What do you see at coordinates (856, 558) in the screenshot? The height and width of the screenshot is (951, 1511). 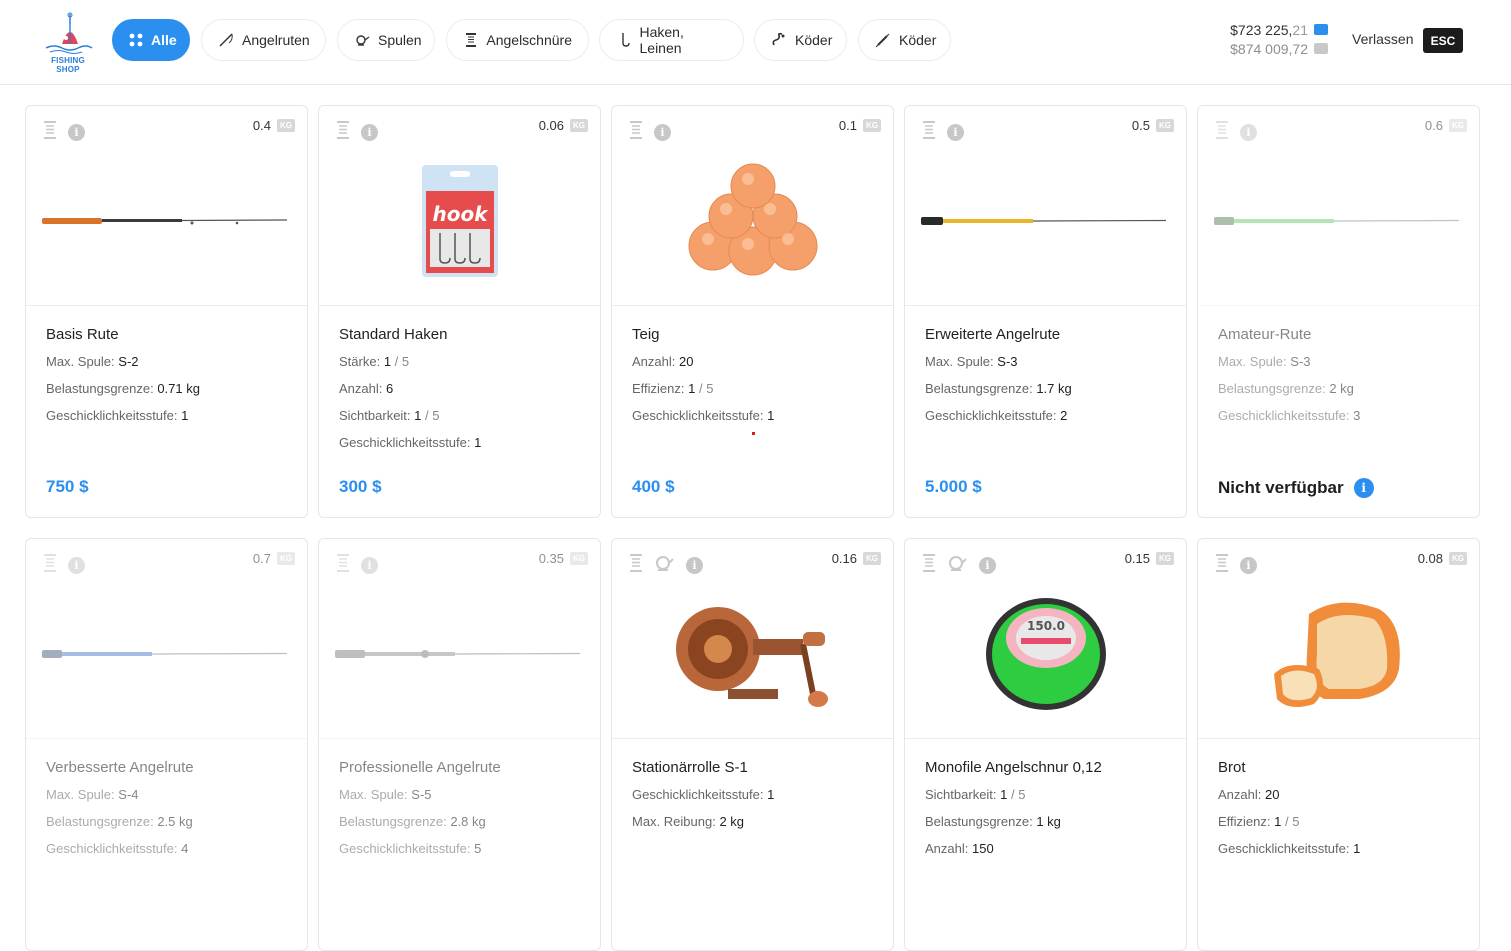 I see `product-weight: 0.16 KG` at bounding box center [856, 558].